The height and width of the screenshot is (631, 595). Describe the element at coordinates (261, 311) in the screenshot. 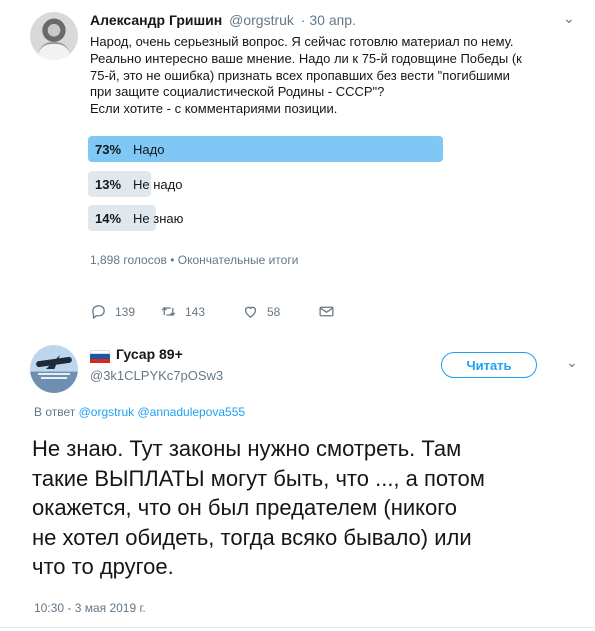

I see `like-button: 58` at that location.